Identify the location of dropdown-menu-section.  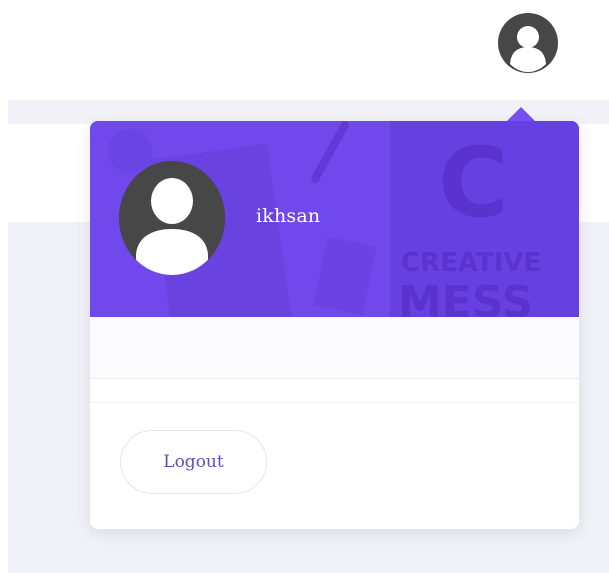
(334, 348).